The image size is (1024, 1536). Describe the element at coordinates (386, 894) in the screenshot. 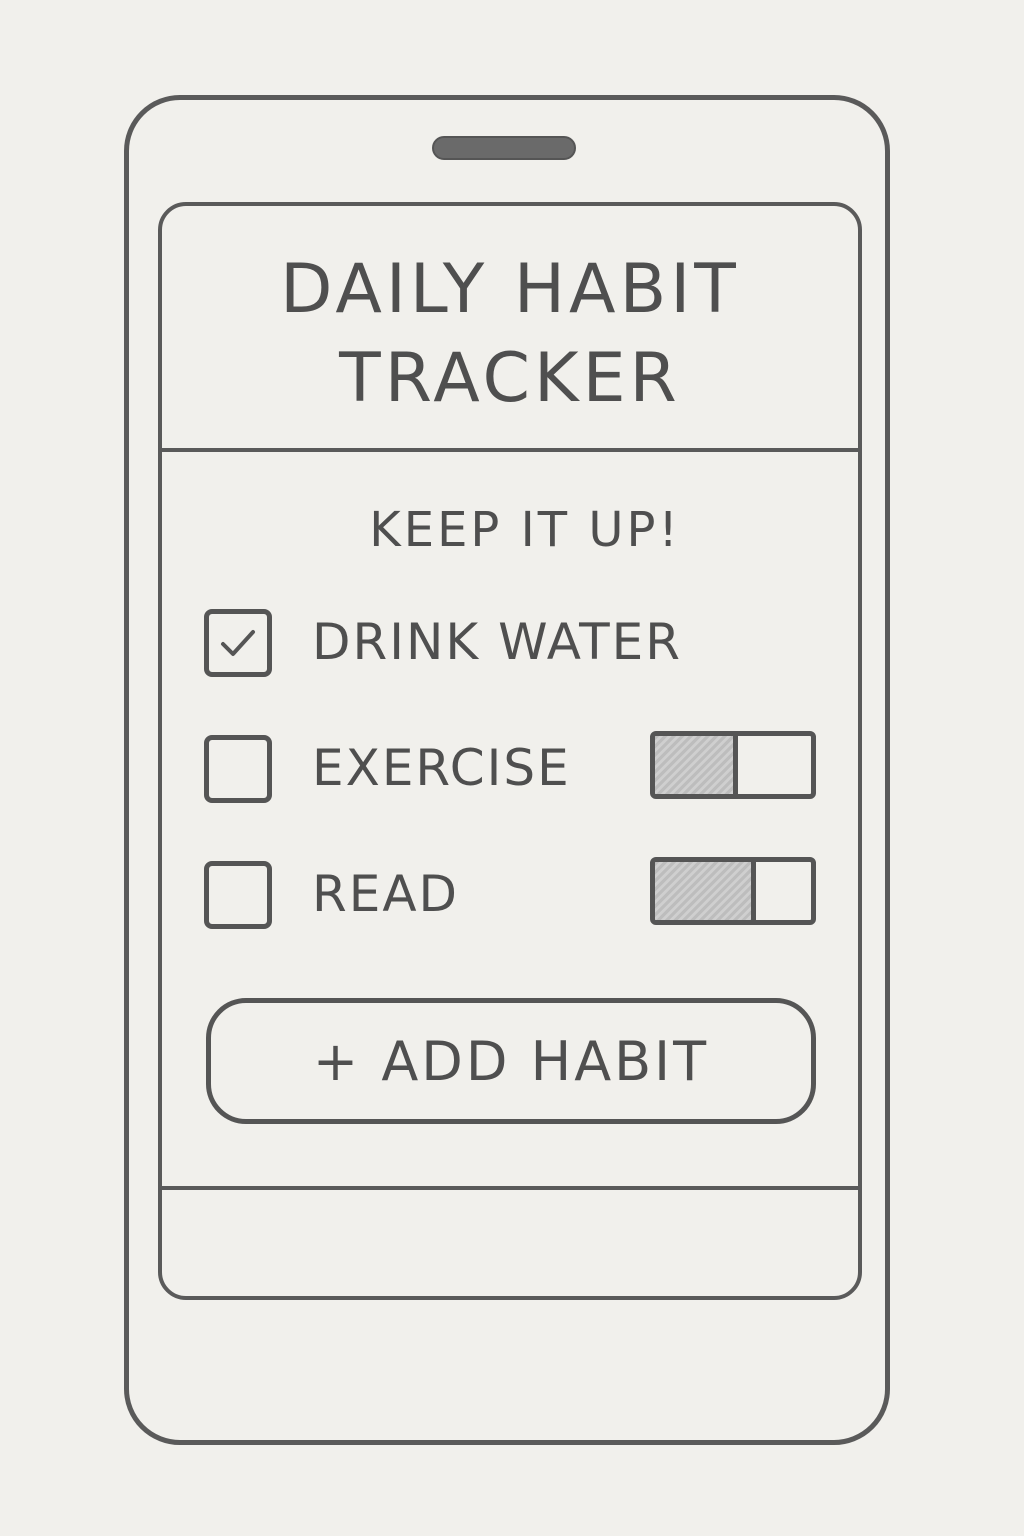

I see `habit-label-read: READ` at that location.